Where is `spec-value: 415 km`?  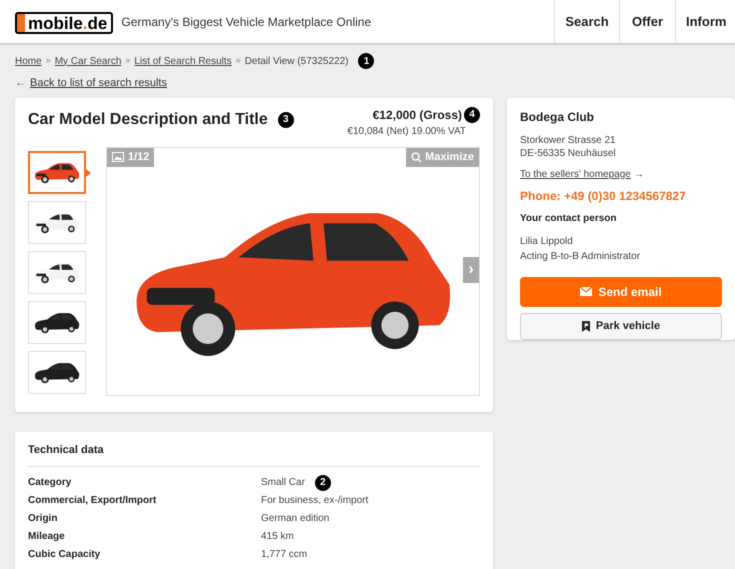
spec-value: 415 km is located at coordinates (277, 537).